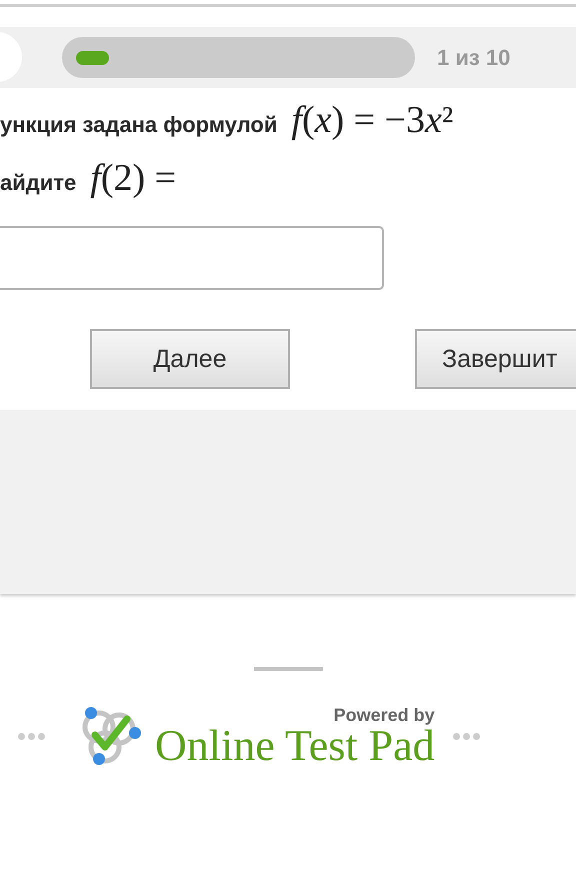 The width and height of the screenshot is (576, 896). What do you see at coordinates (295, 746) in the screenshot?
I see `brand-name: Online Test Pad` at bounding box center [295, 746].